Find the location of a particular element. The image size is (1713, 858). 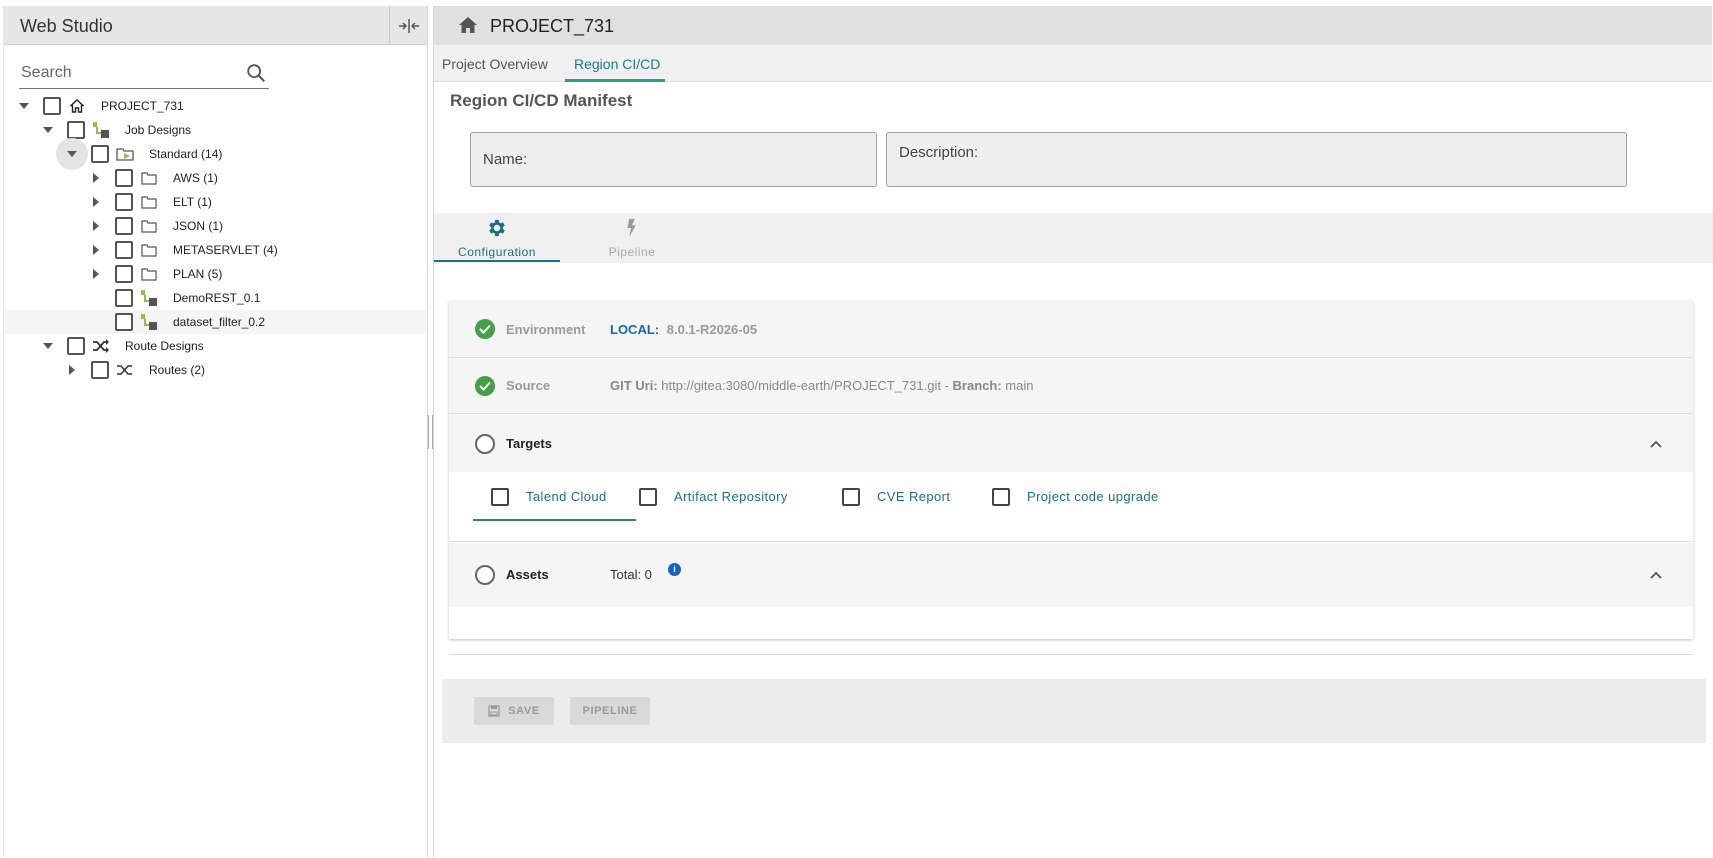

save-button: SAVE is located at coordinates (514, 711).